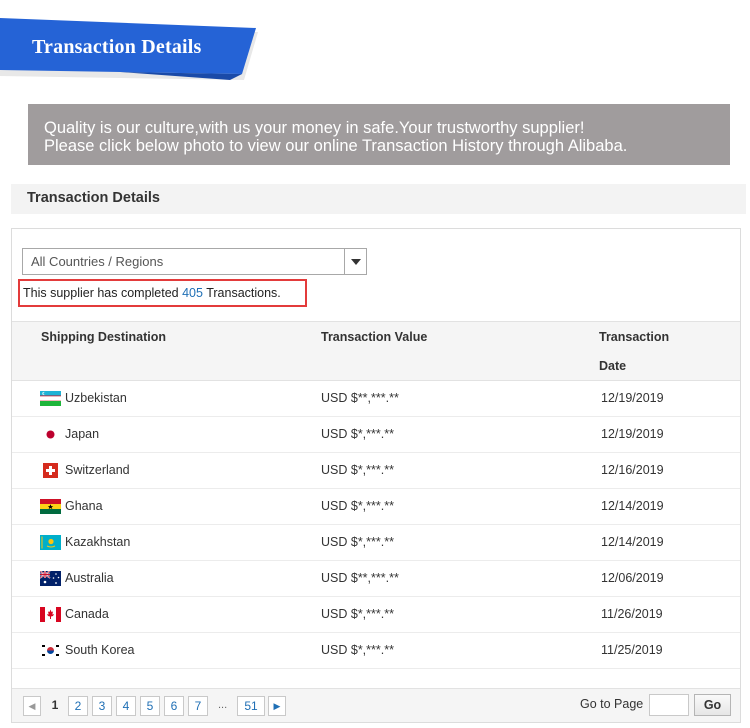 The height and width of the screenshot is (728, 750). What do you see at coordinates (374, 337) in the screenshot?
I see `header-transaction-value: Transaction Value` at bounding box center [374, 337].